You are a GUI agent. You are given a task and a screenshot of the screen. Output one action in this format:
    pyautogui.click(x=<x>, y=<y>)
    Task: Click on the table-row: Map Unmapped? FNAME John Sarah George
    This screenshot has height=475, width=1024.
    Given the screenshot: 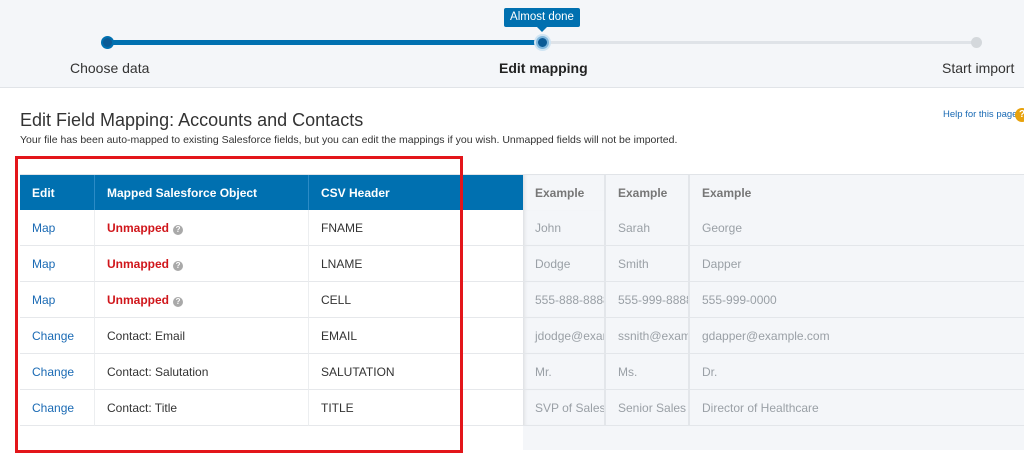 What is the action you would take?
    pyautogui.click(x=522, y=228)
    